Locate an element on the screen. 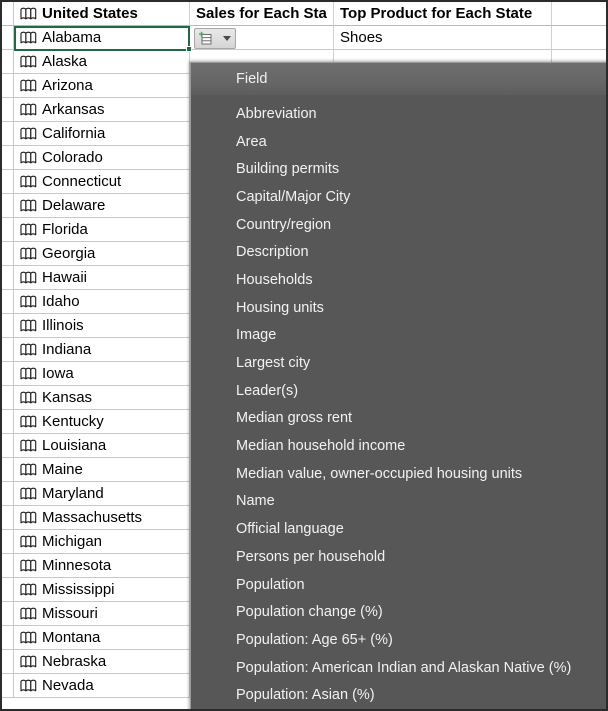 The height and width of the screenshot is (711, 608). field-menu-item: Area is located at coordinates (398, 142).